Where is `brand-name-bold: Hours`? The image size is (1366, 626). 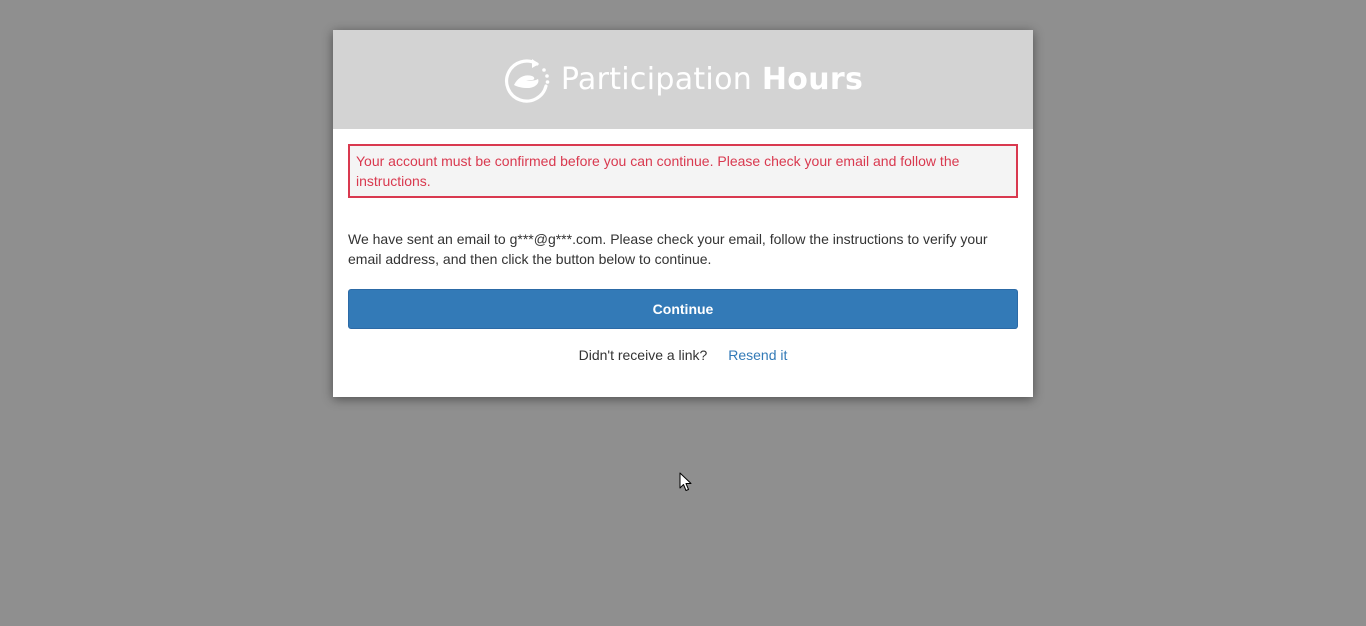
brand-name-bold: Hours is located at coordinates (812, 79).